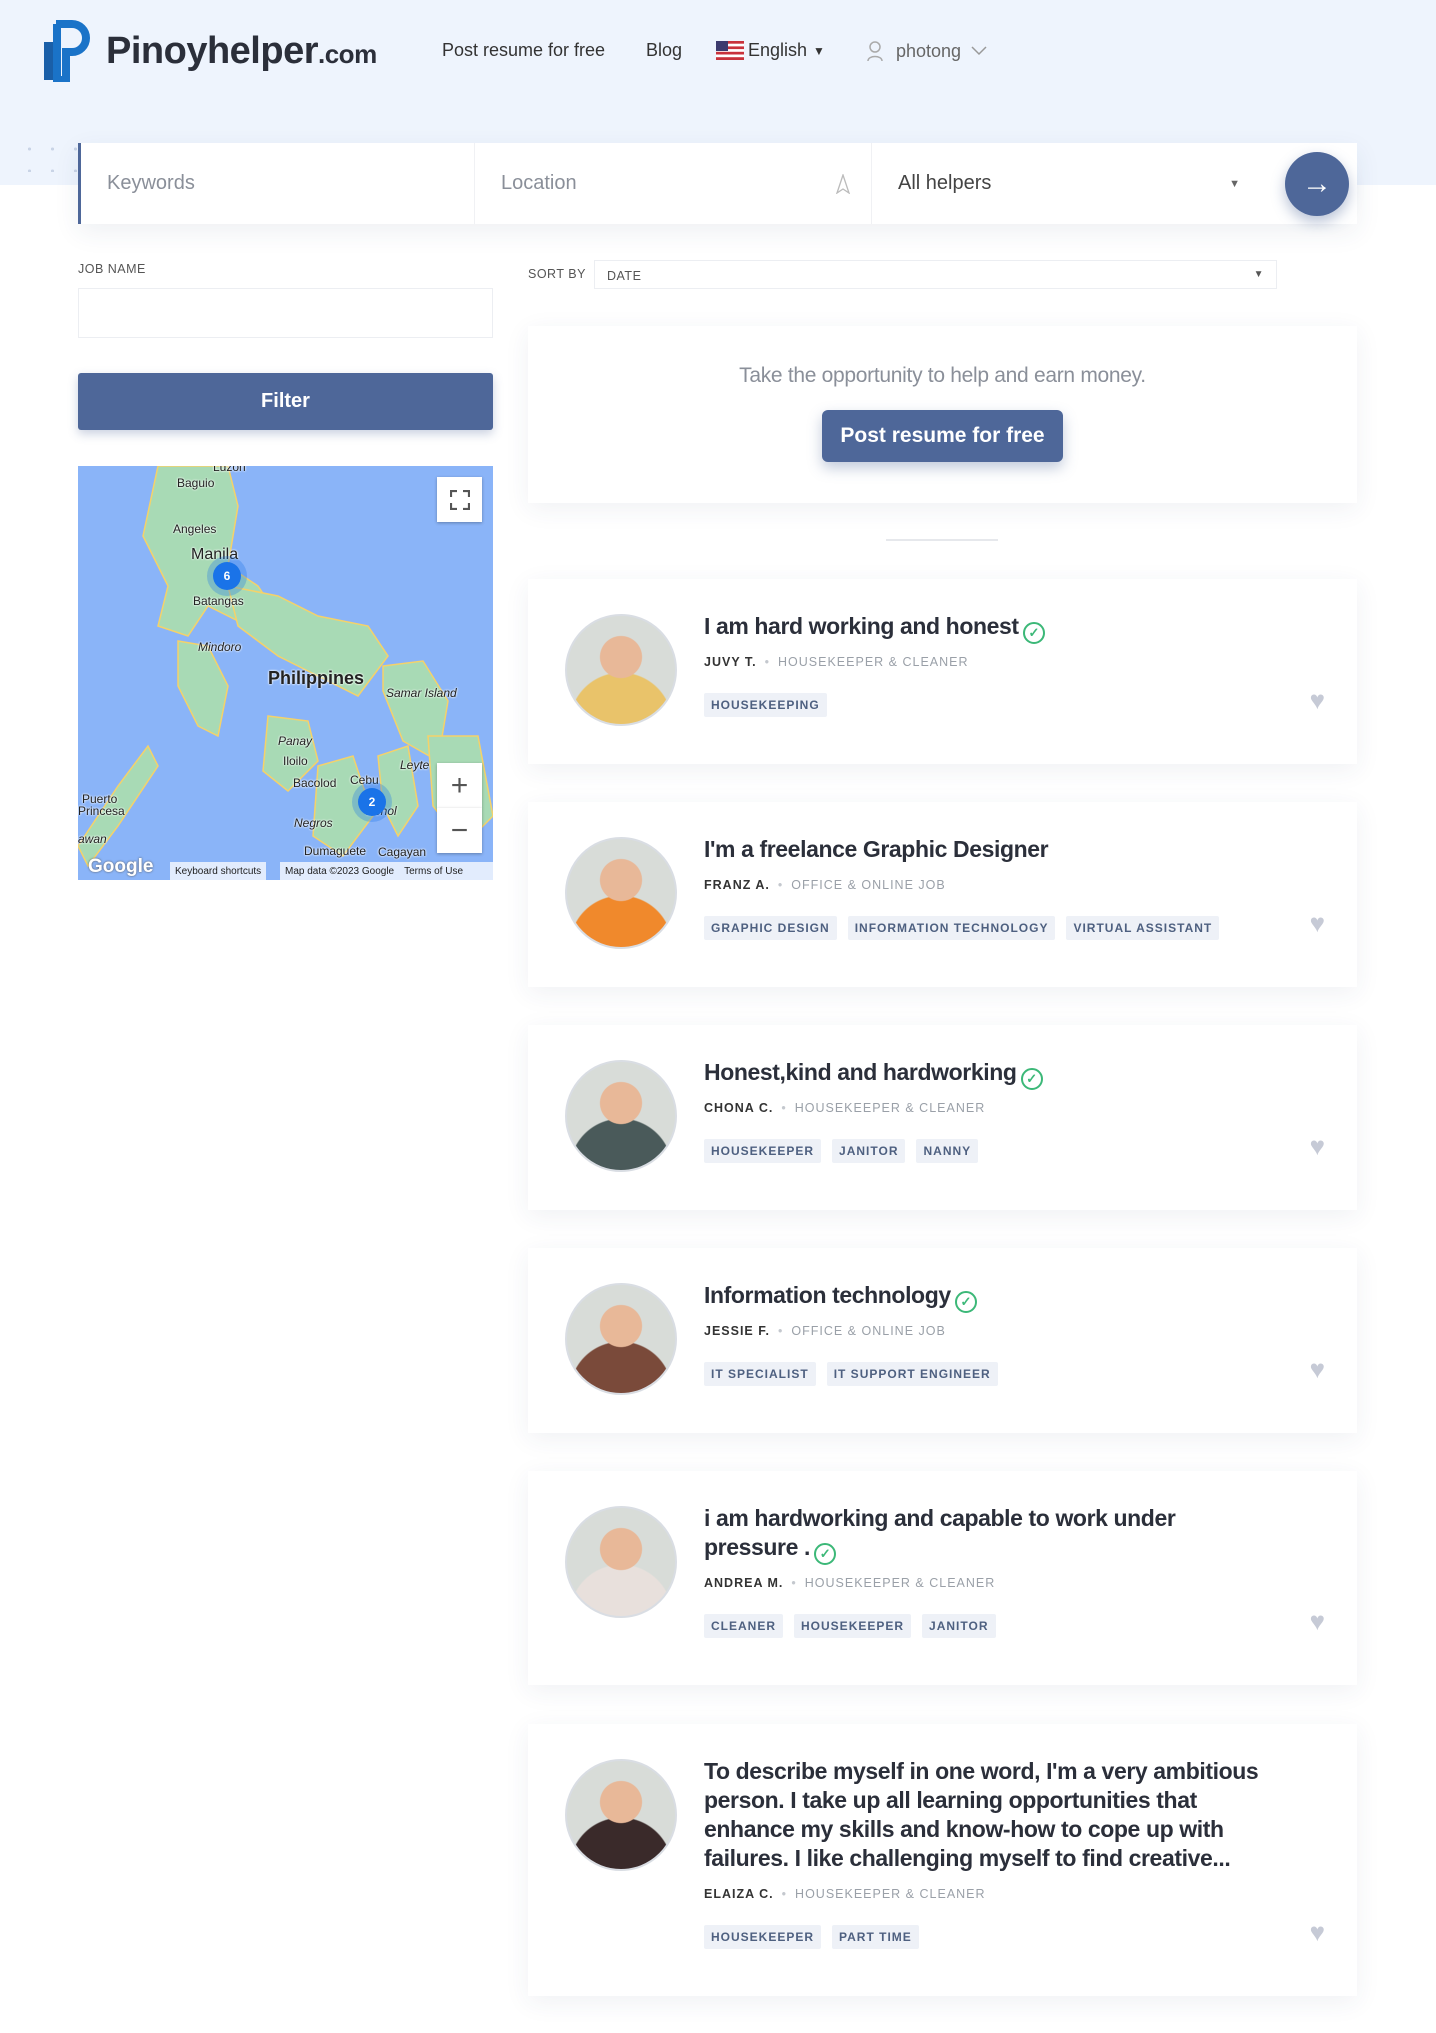 The image size is (1436, 2033). Describe the element at coordinates (218, 871) in the screenshot. I see `keyboard-shortcuts-link: Keyboard shortcuts` at that location.